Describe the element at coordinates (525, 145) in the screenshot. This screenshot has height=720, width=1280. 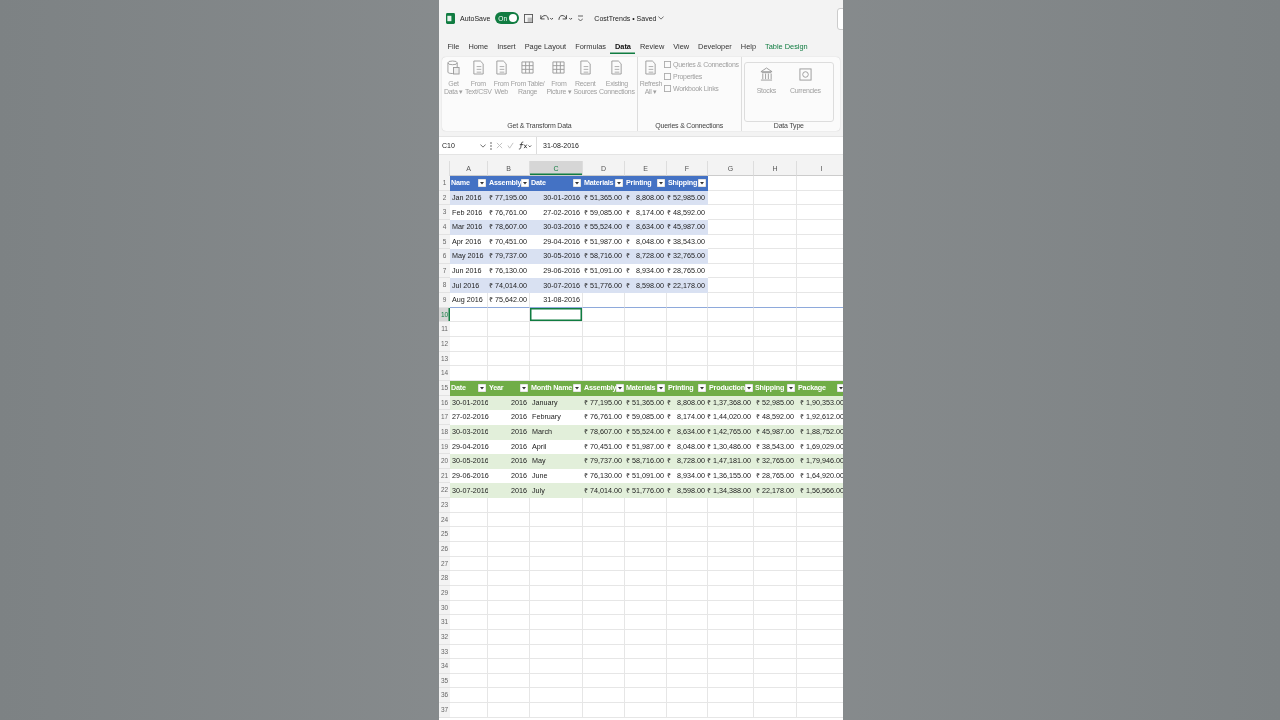
I see `function-icon` at that location.